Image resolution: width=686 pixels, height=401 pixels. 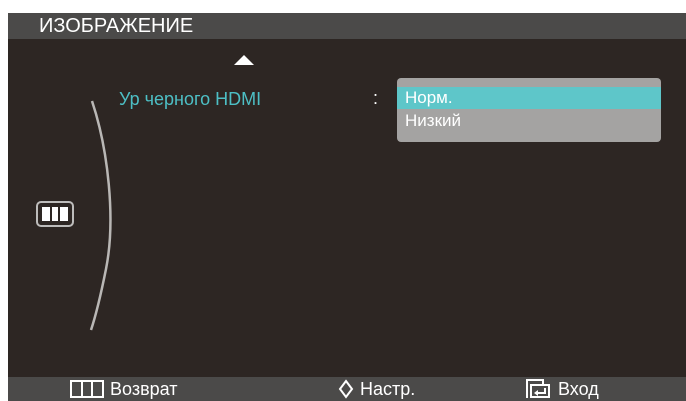 What do you see at coordinates (538, 388) in the screenshot?
I see `enter-return-icon` at bounding box center [538, 388].